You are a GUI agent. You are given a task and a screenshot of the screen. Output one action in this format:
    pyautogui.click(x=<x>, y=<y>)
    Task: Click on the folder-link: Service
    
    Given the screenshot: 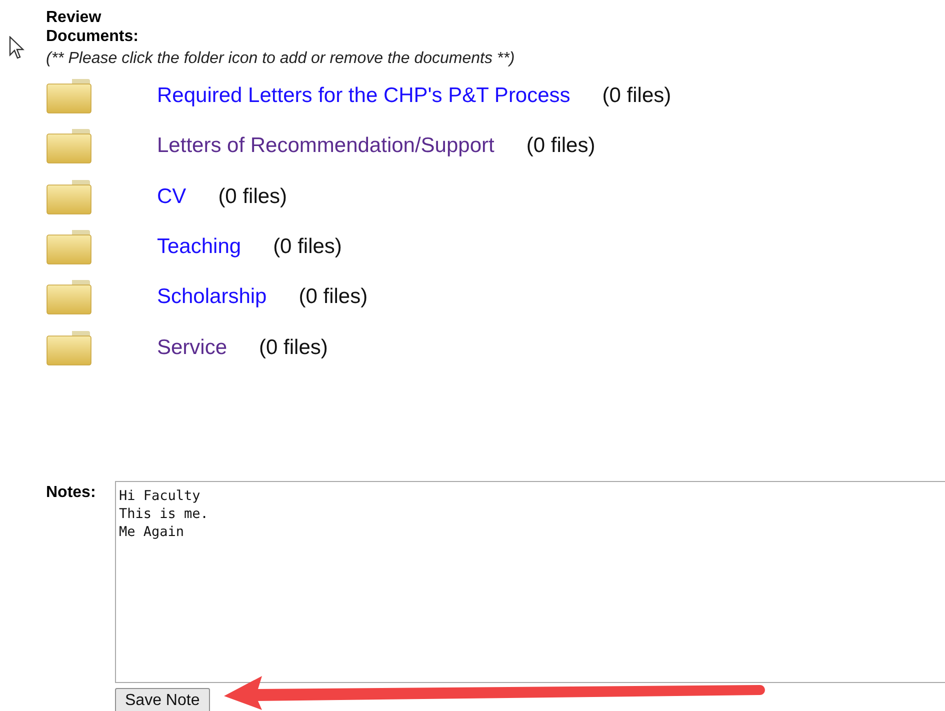 What is the action you would take?
    pyautogui.click(x=192, y=348)
    